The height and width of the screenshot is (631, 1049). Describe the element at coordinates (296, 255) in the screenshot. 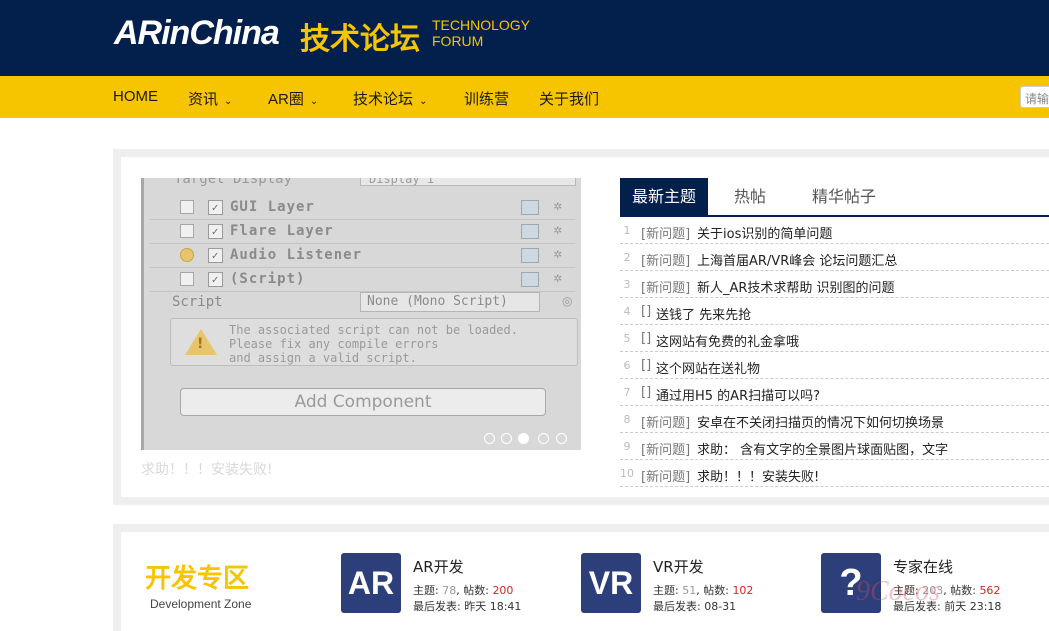

I see `component-name: Audio Listener` at that location.